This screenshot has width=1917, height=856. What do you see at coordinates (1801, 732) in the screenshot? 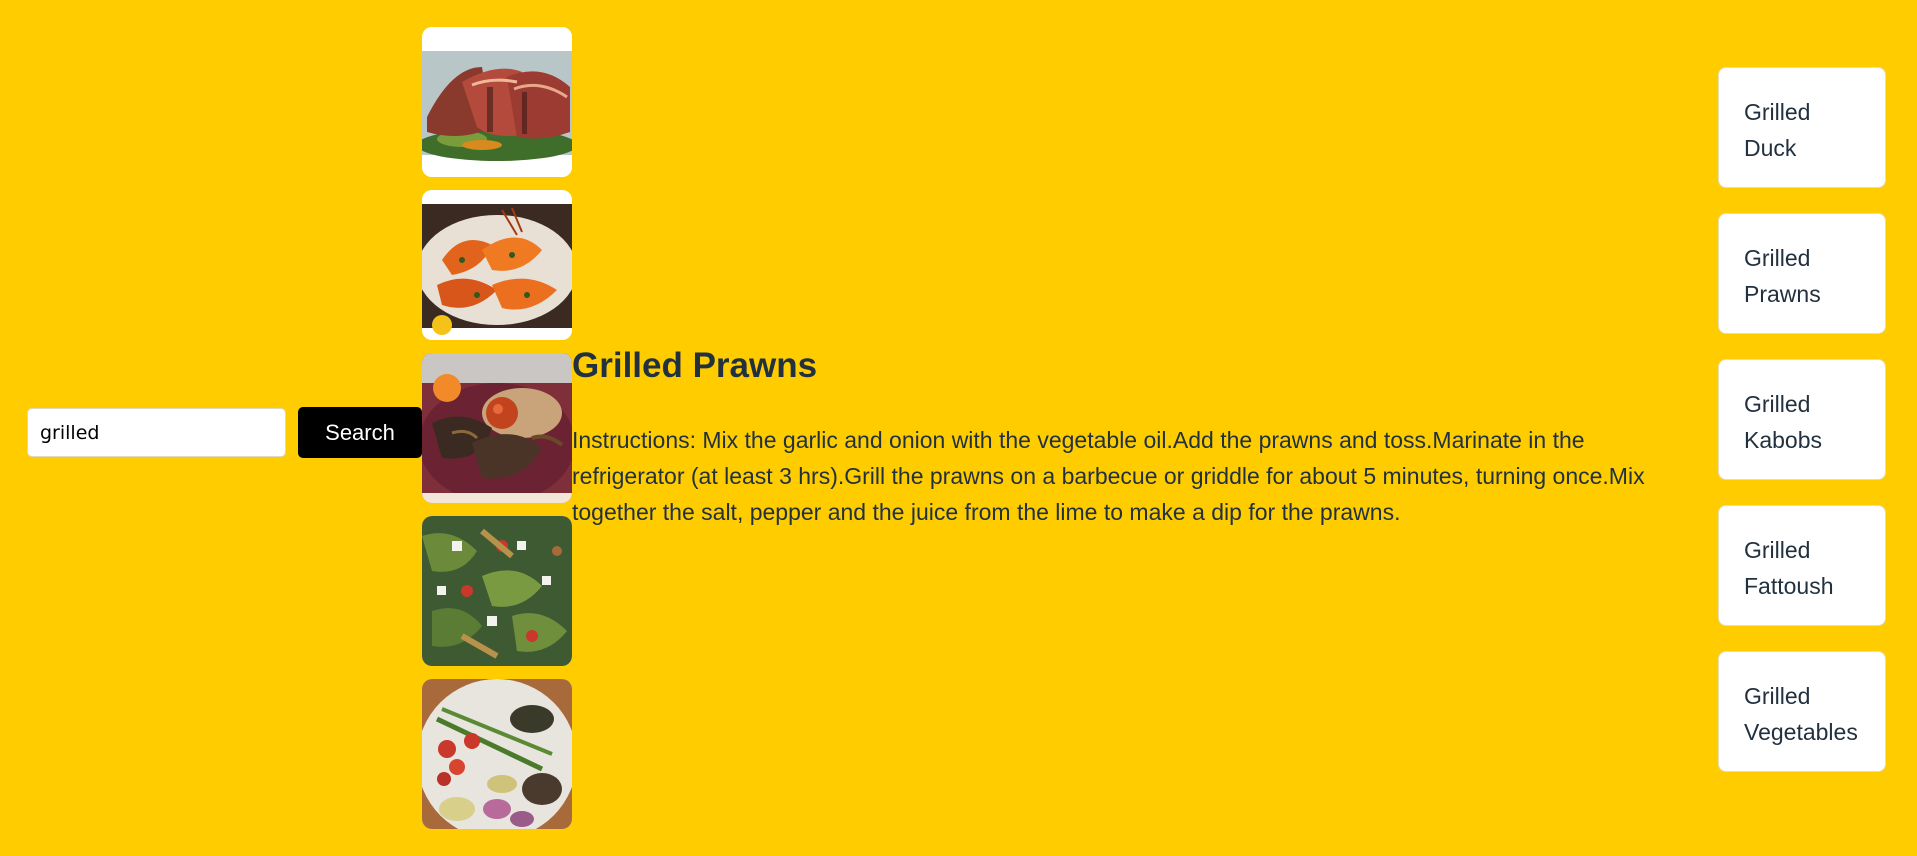
I see `recipe-card-label-line2: Vegetables` at bounding box center [1801, 732].